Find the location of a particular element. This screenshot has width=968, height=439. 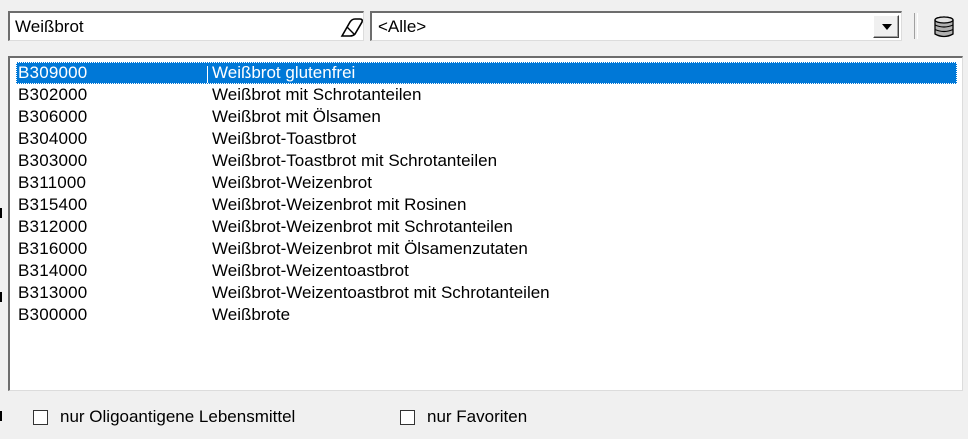

oligo-filter-label: nur Oligoantigene Lebensmittel is located at coordinates (178, 416).